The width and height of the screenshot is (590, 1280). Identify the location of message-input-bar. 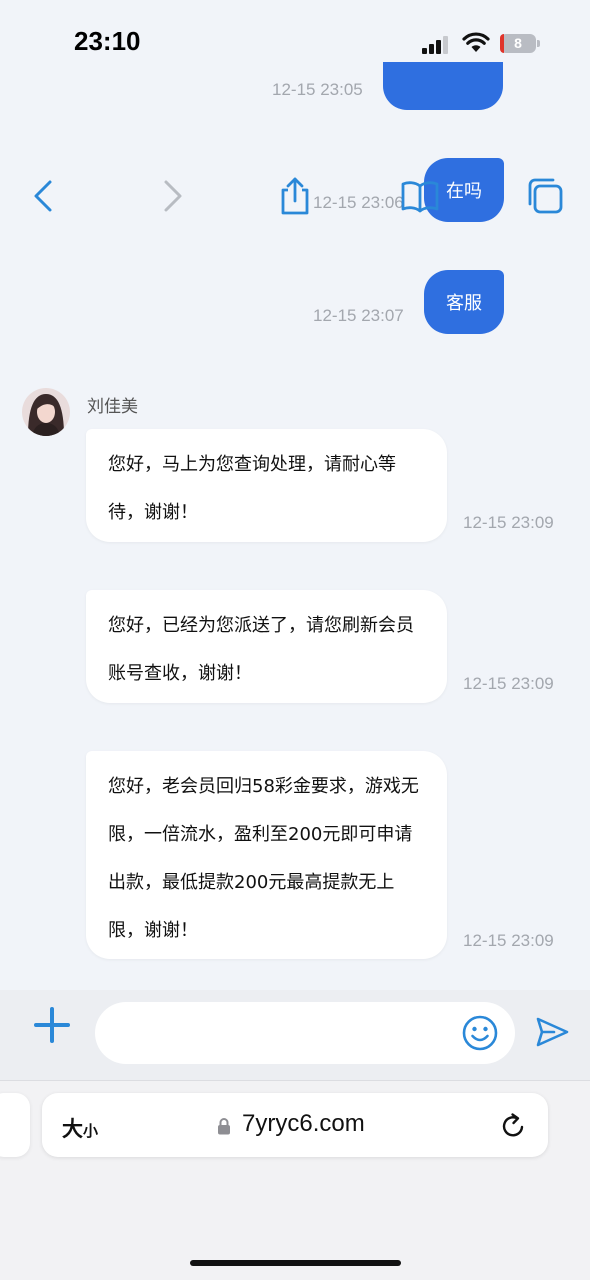
(295, 1035).